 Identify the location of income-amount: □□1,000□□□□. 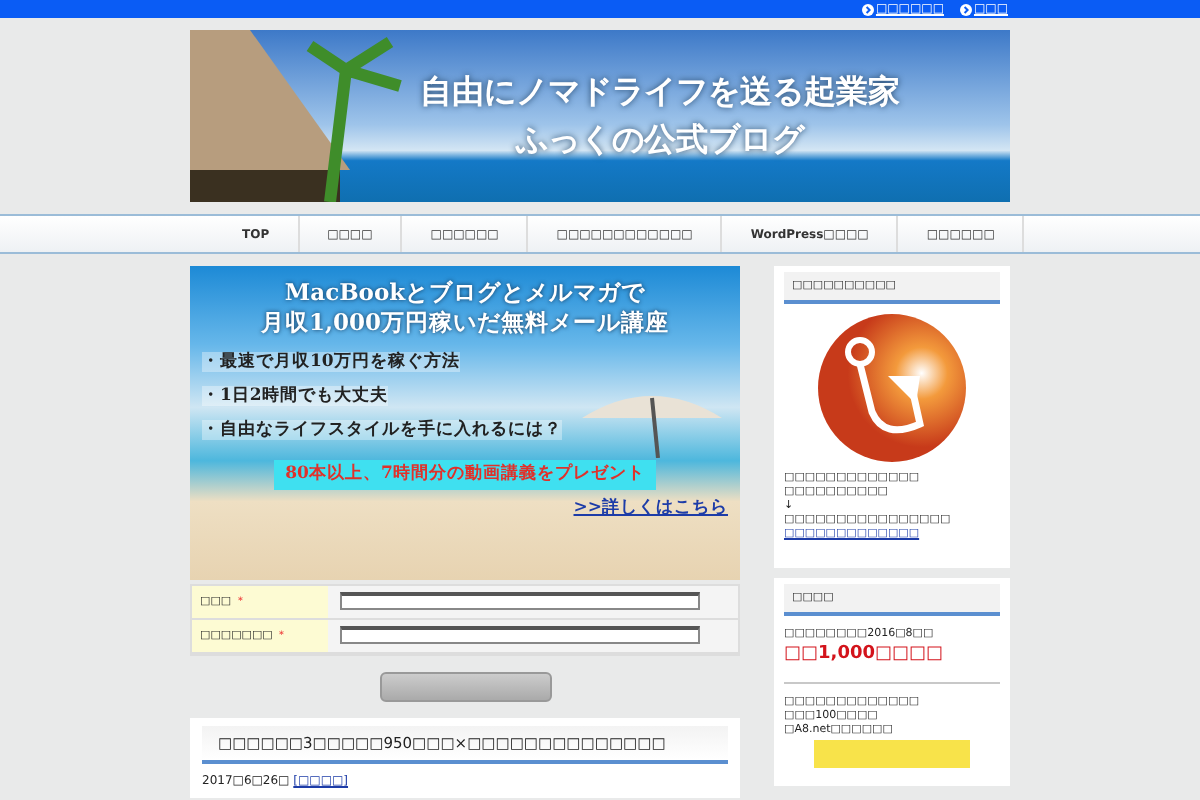
(864, 655).